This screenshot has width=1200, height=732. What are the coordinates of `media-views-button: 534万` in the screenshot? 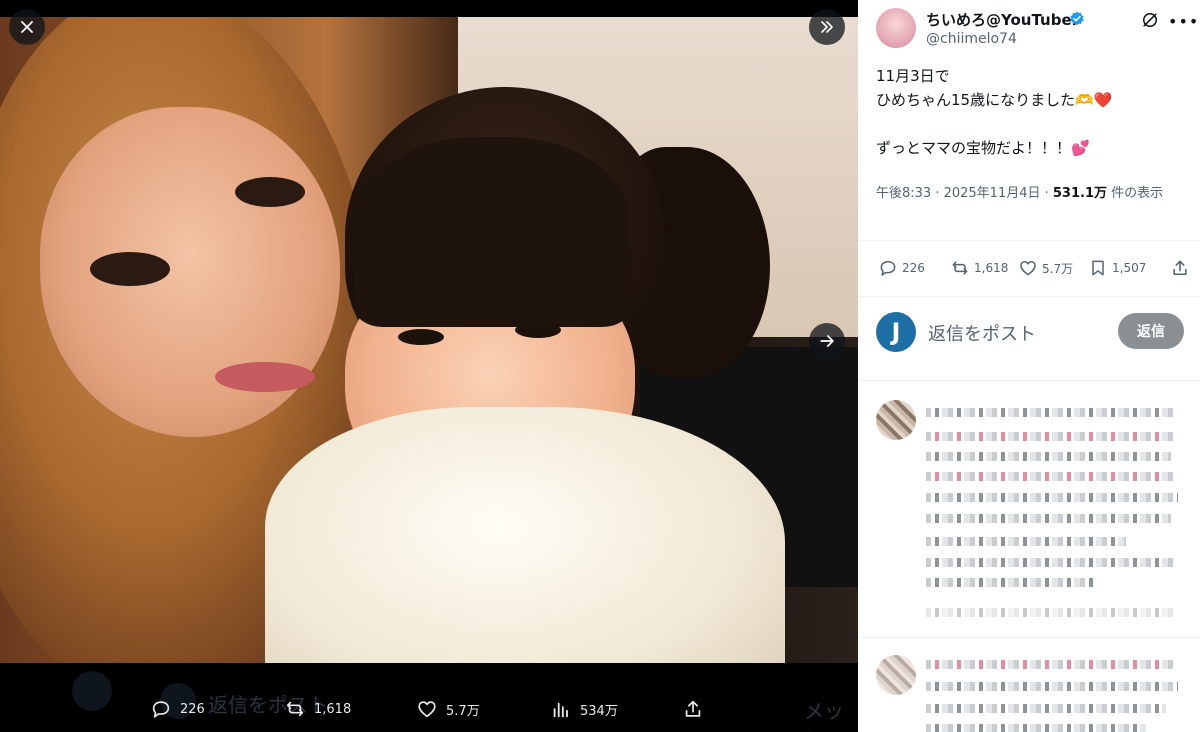 It's located at (584, 709).